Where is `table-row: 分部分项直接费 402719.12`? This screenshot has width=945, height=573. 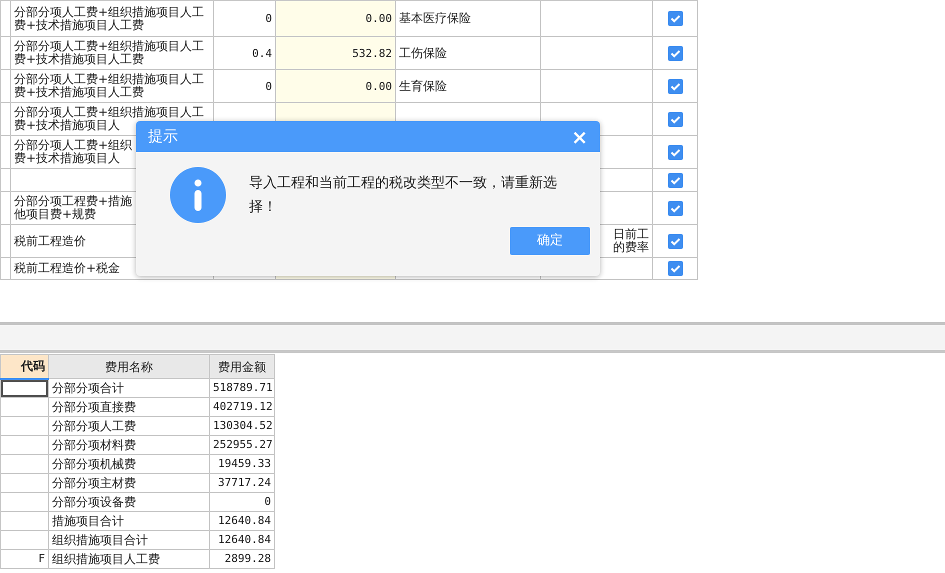 table-row: 分部分项直接费 402719.12 is located at coordinates (137, 407).